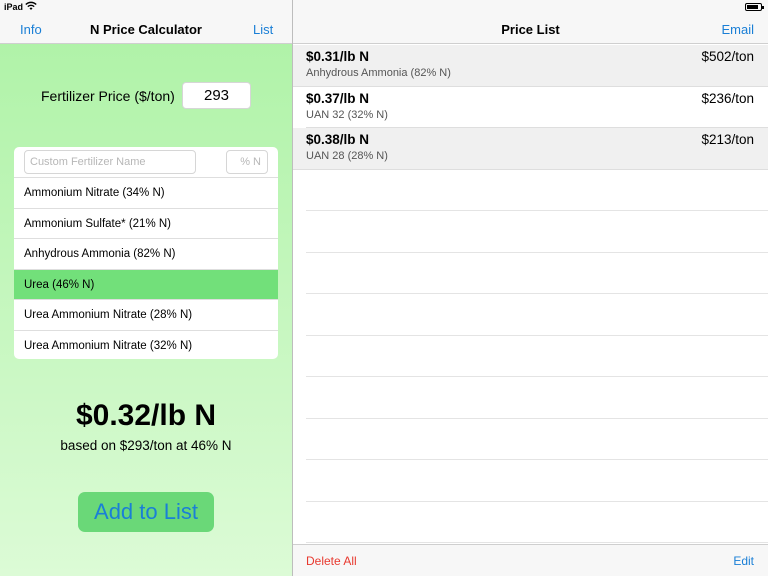 This screenshot has height=576, width=768. I want to click on custom-fertilizer-name-input: Custom Fertilizer Name, so click(110, 162).